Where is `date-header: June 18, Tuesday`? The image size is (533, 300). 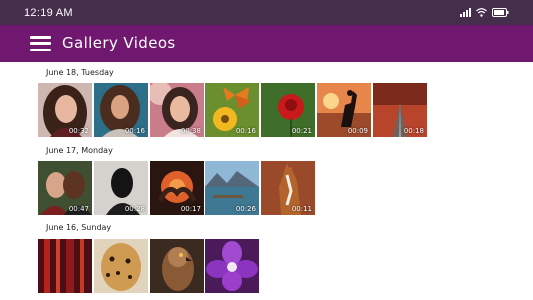
date-header: June 18, Tuesday is located at coordinates (80, 72).